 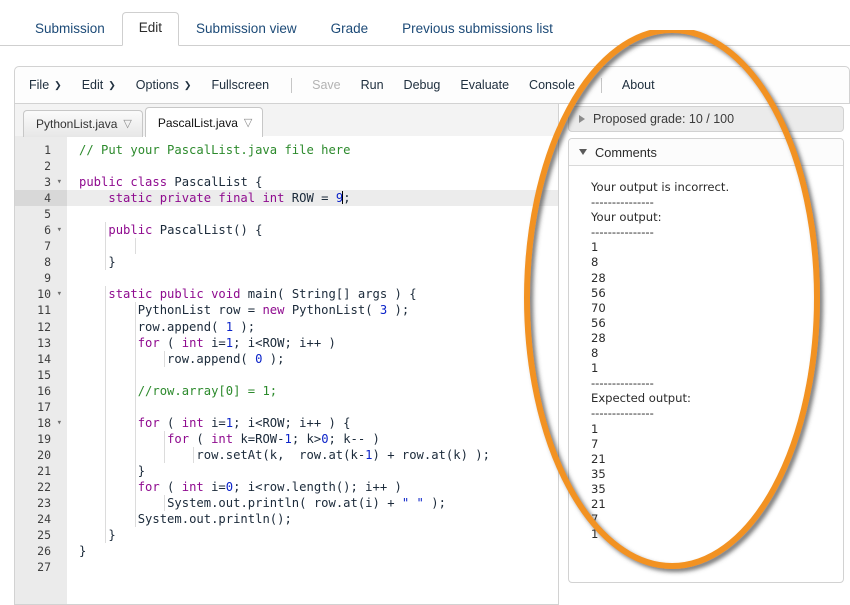 I want to click on code-line: 17, so click(x=286, y=406).